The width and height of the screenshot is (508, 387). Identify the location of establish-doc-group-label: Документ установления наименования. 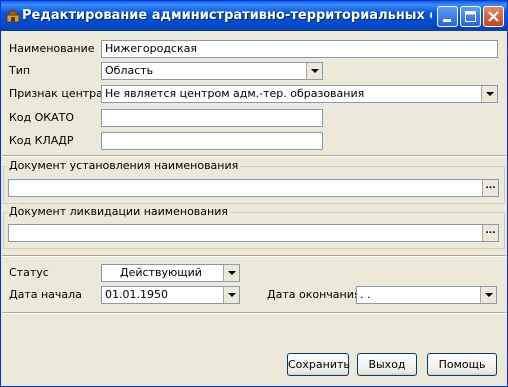
(124, 166).